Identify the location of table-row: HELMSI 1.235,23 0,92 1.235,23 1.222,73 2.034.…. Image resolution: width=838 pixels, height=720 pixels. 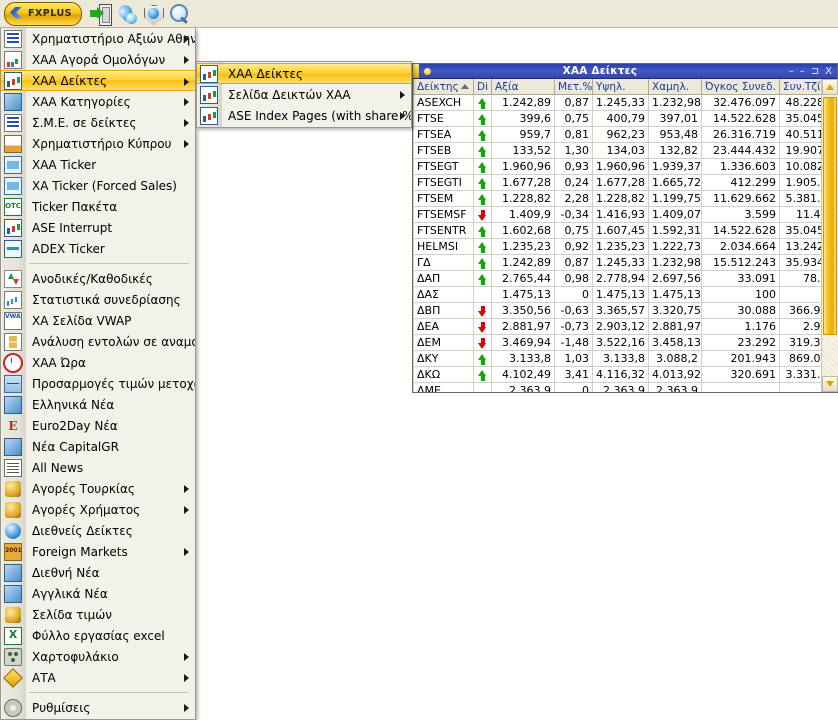
(625, 246).